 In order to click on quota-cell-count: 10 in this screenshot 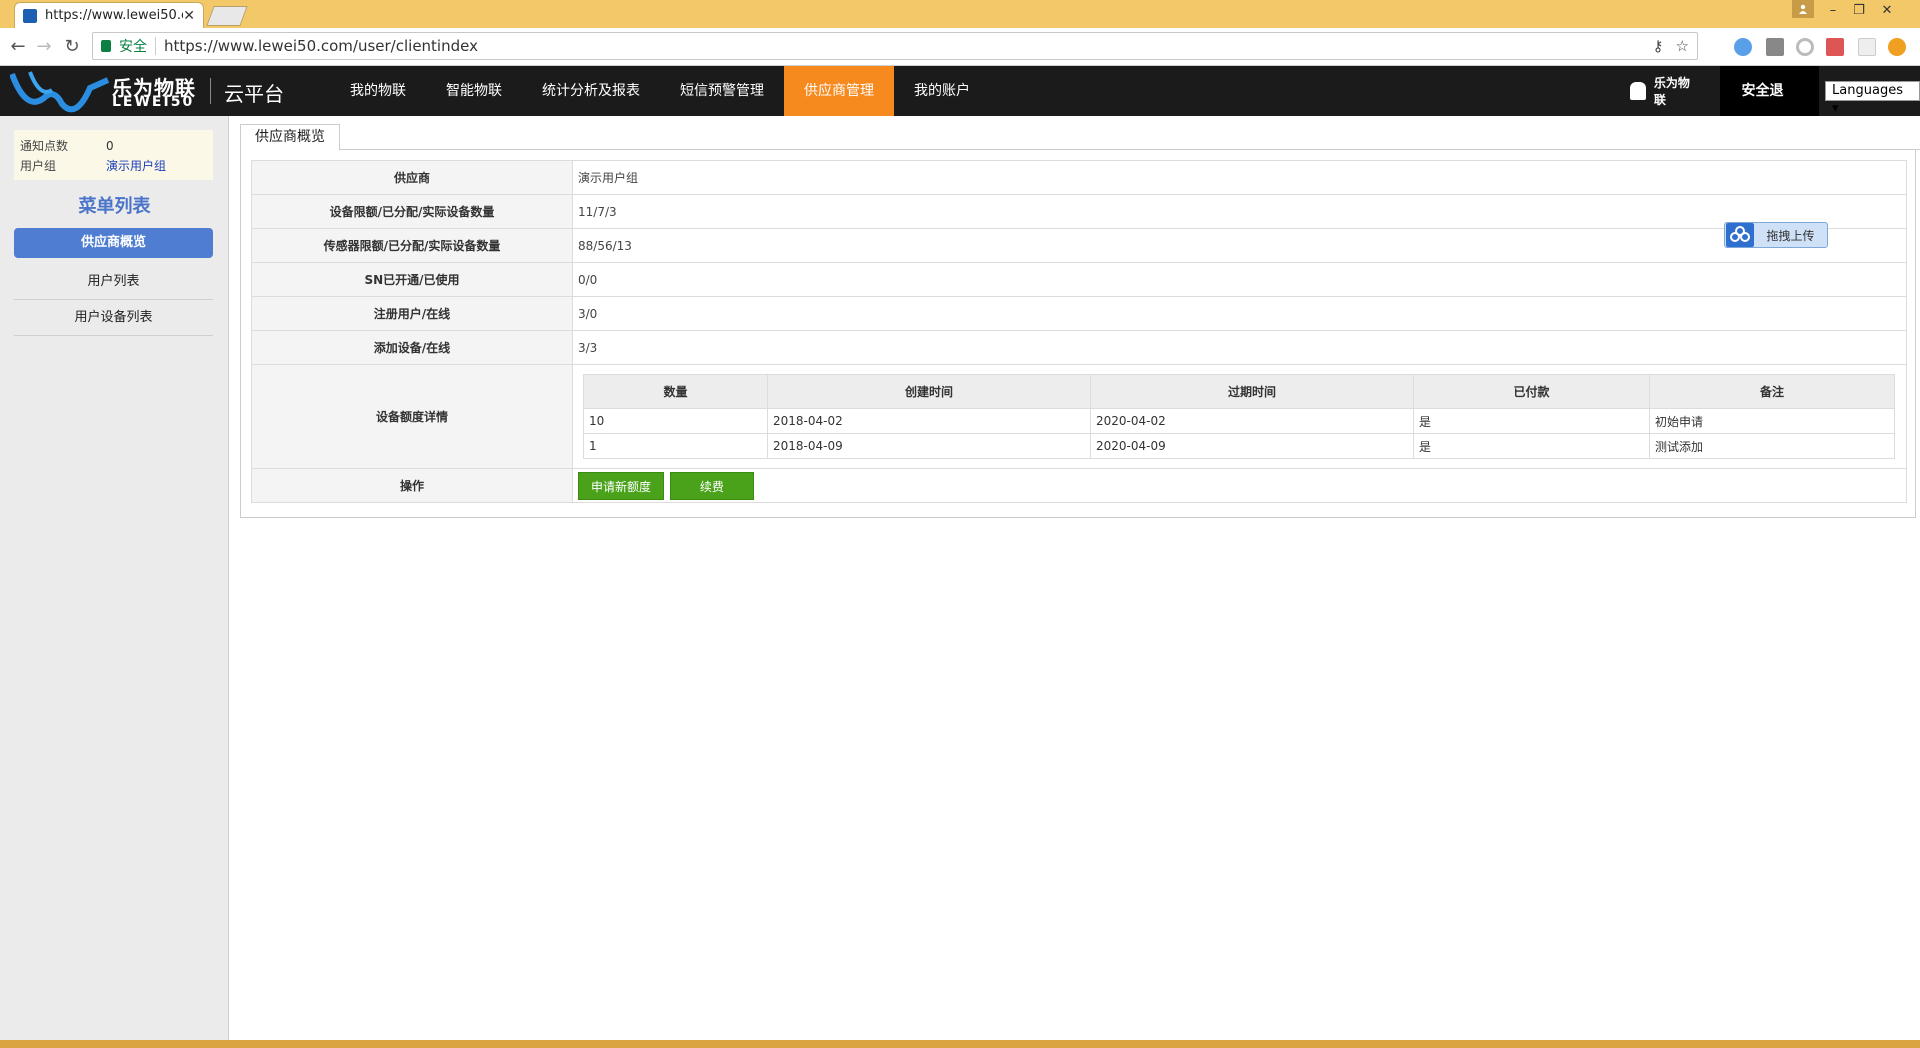, I will do `click(675, 421)`.